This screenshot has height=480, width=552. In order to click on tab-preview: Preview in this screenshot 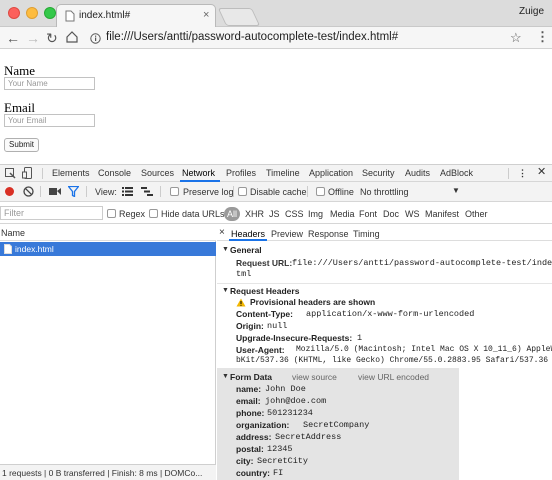, I will do `click(287, 234)`.